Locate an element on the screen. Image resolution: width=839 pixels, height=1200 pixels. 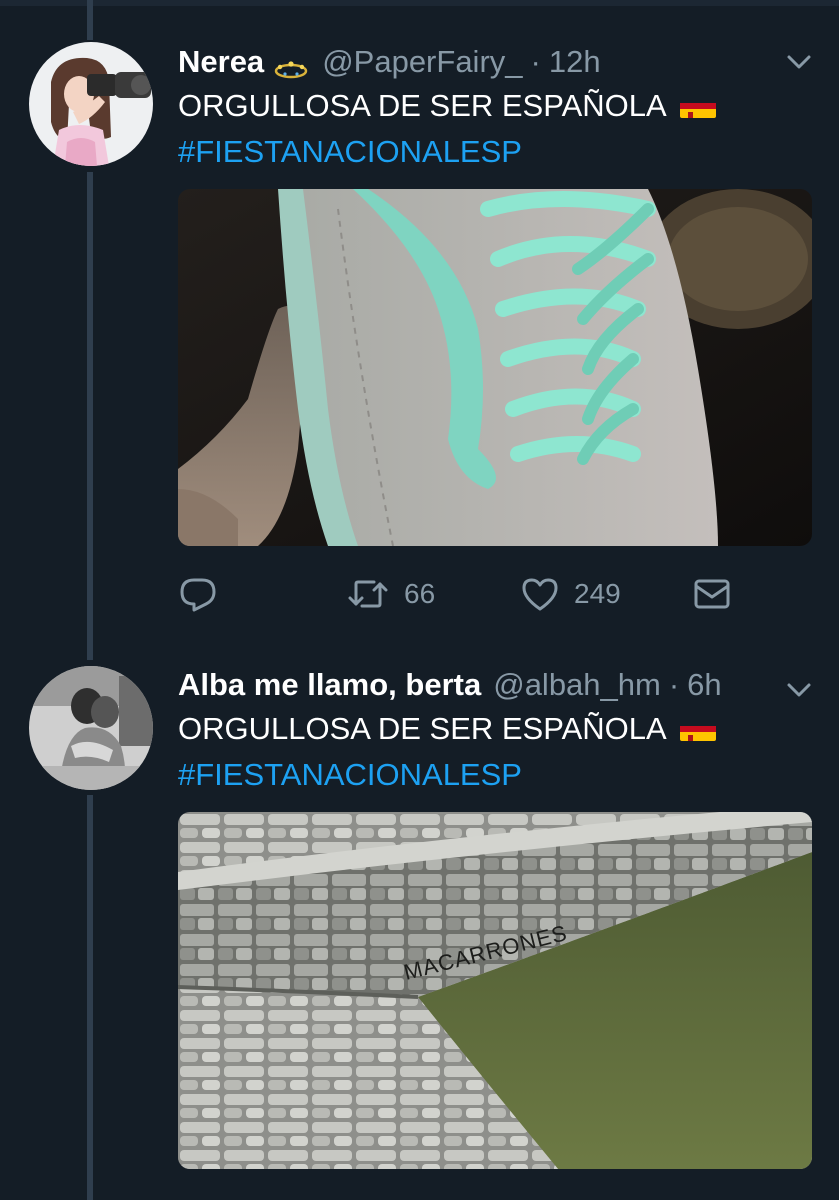
like-count: 249 is located at coordinates (597, 593).